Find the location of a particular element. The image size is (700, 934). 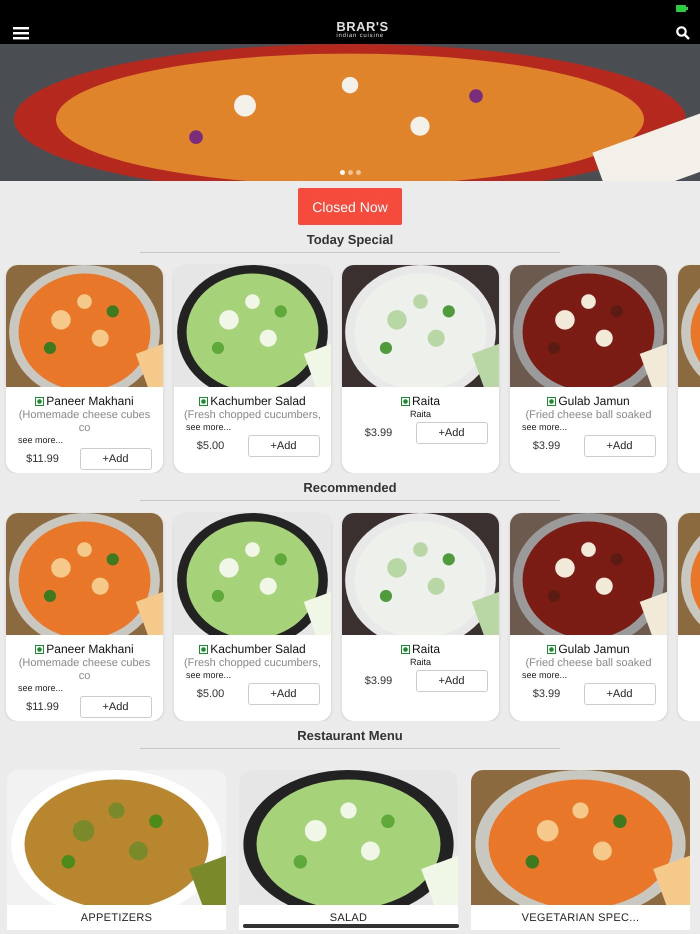

search-button is located at coordinates (683, 33).